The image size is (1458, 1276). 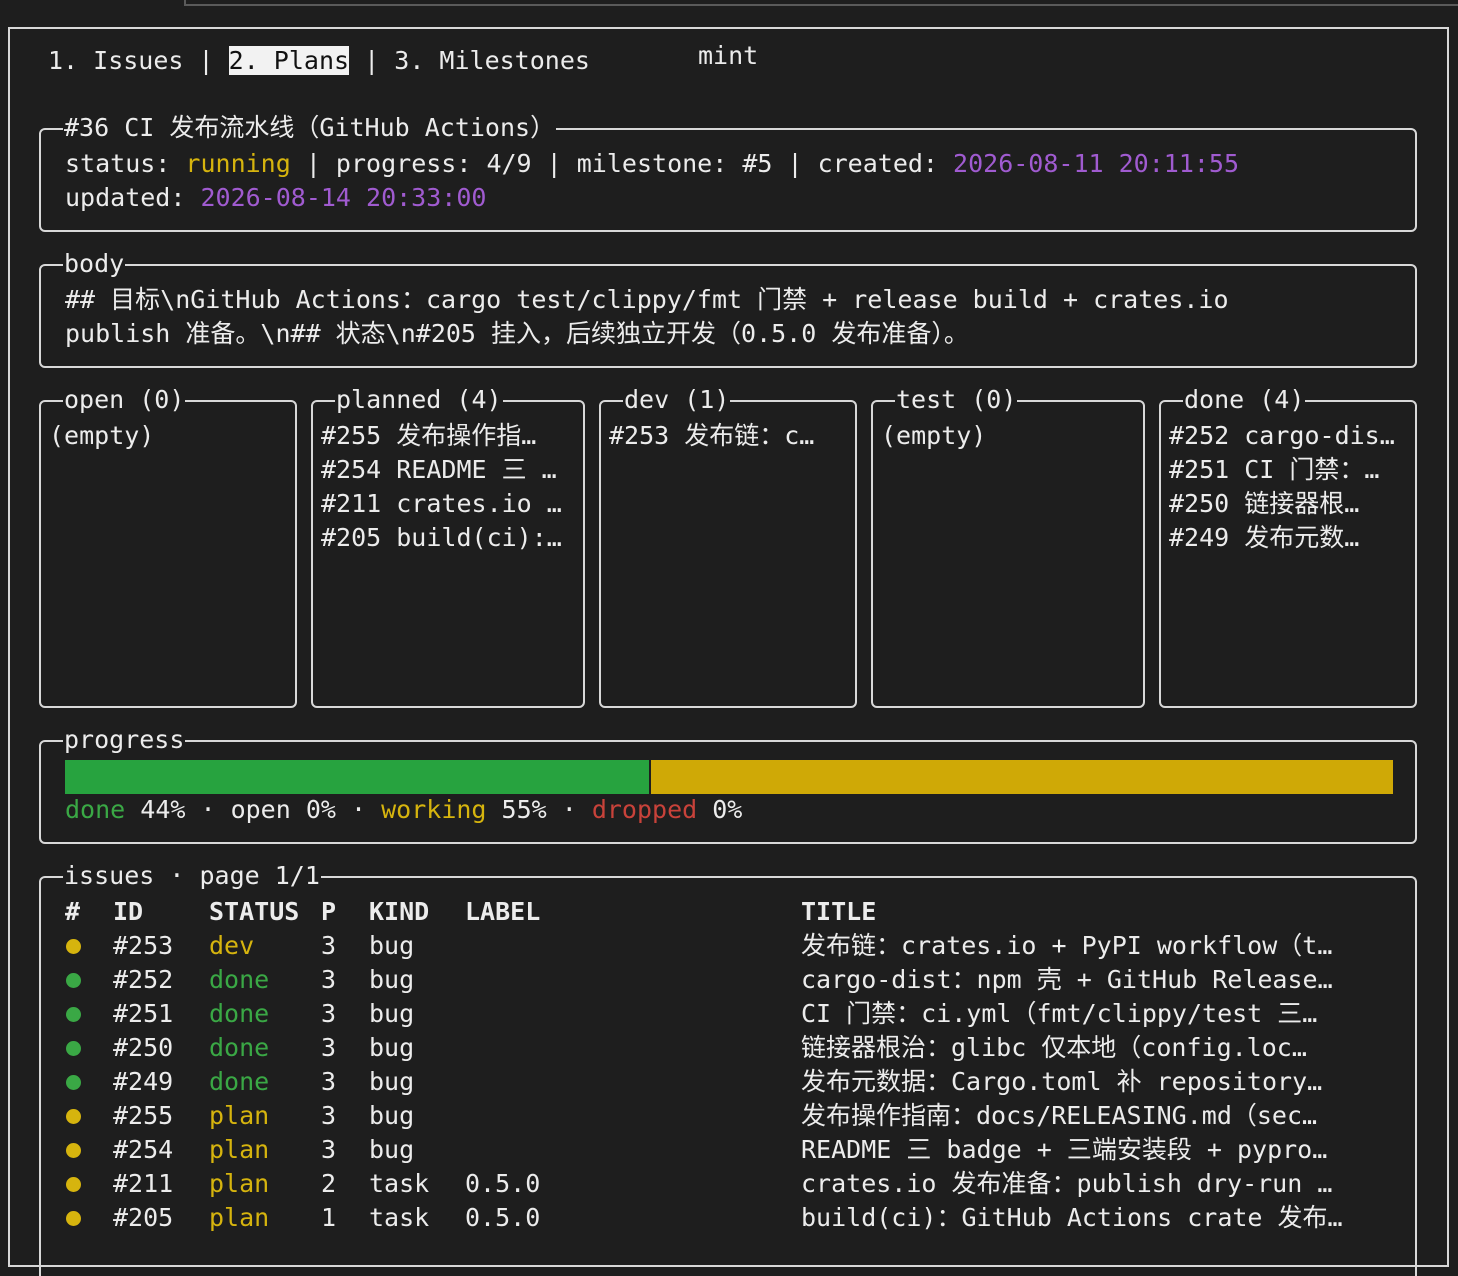 What do you see at coordinates (143, 1183) in the screenshot?
I see `issue-id: #211` at bounding box center [143, 1183].